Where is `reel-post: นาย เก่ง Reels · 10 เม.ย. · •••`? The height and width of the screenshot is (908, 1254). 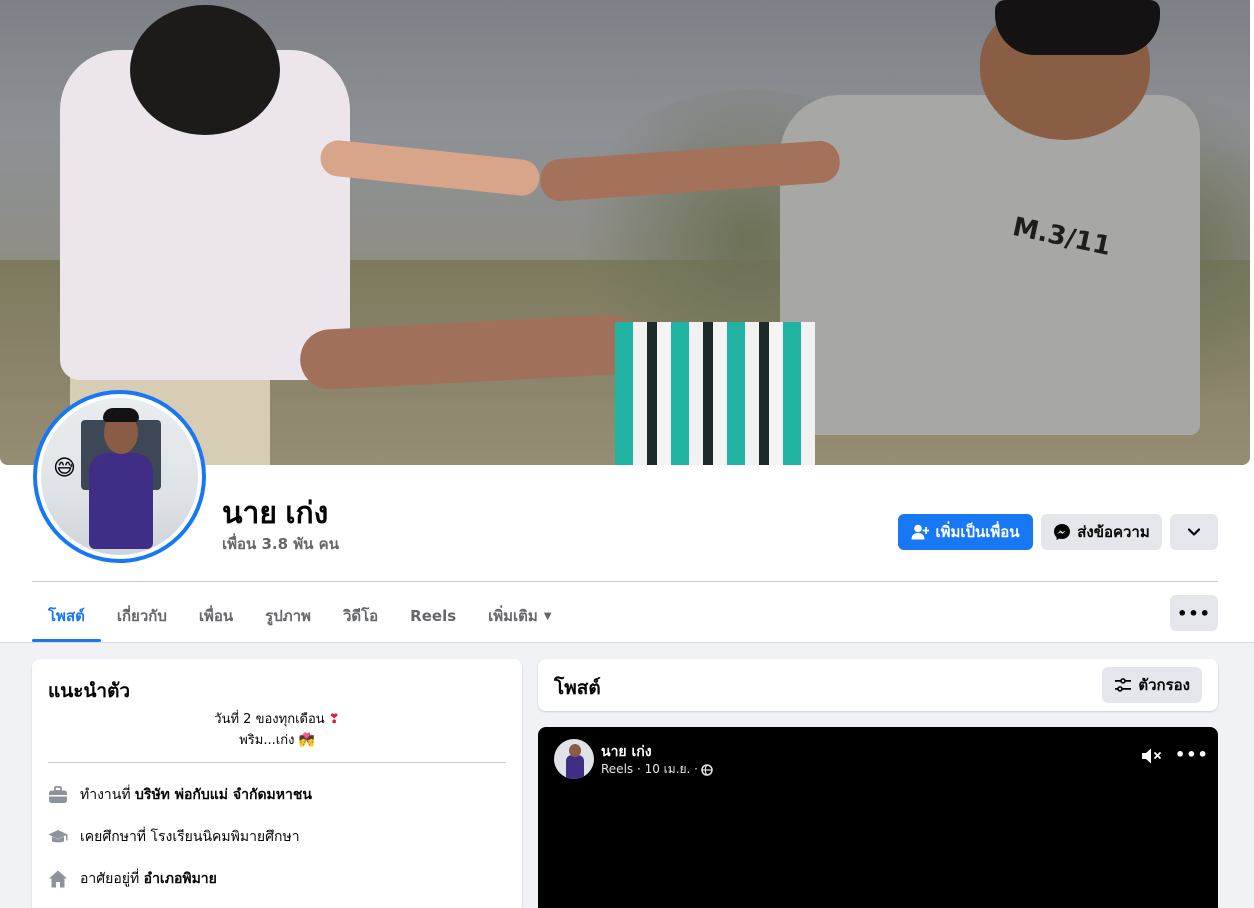 reel-post: นาย เก่ง Reels · 10 เม.ย. · ••• is located at coordinates (878, 817).